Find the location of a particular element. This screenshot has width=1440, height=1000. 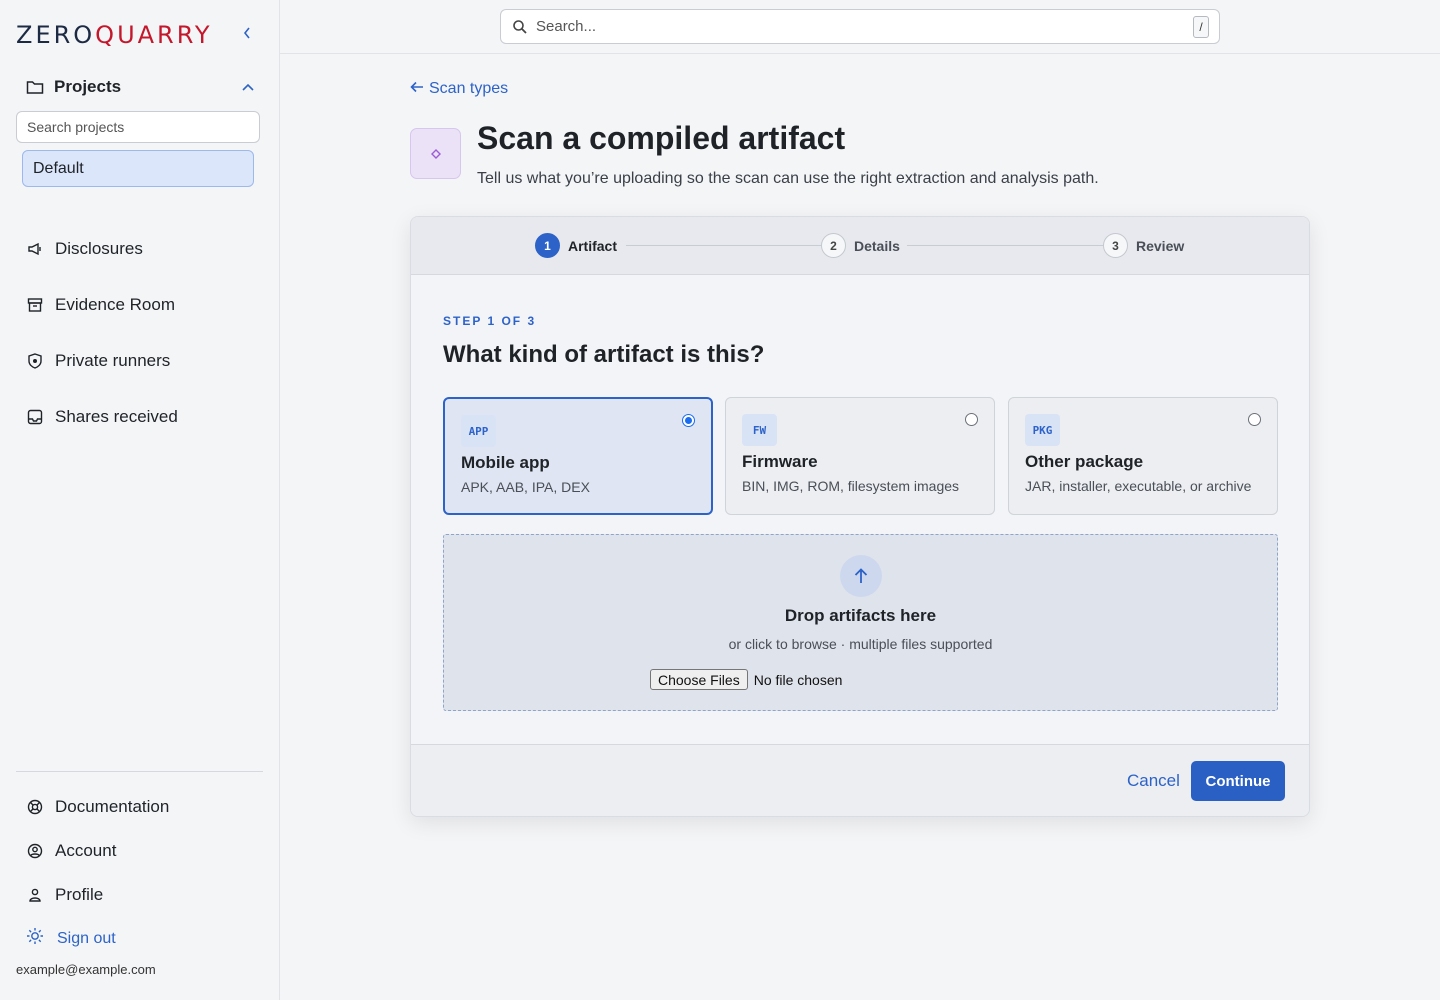

option-title: Other package is located at coordinates (1084, 461).